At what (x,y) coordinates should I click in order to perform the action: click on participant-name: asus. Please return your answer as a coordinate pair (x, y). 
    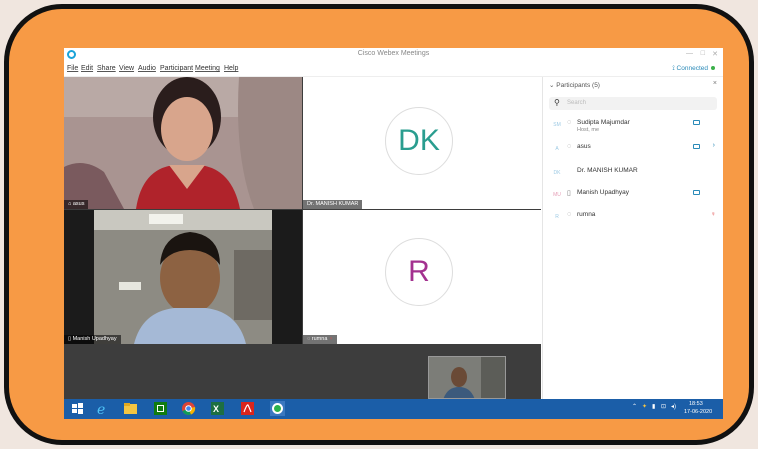
    Looking at the image, I should click on (584, 146).